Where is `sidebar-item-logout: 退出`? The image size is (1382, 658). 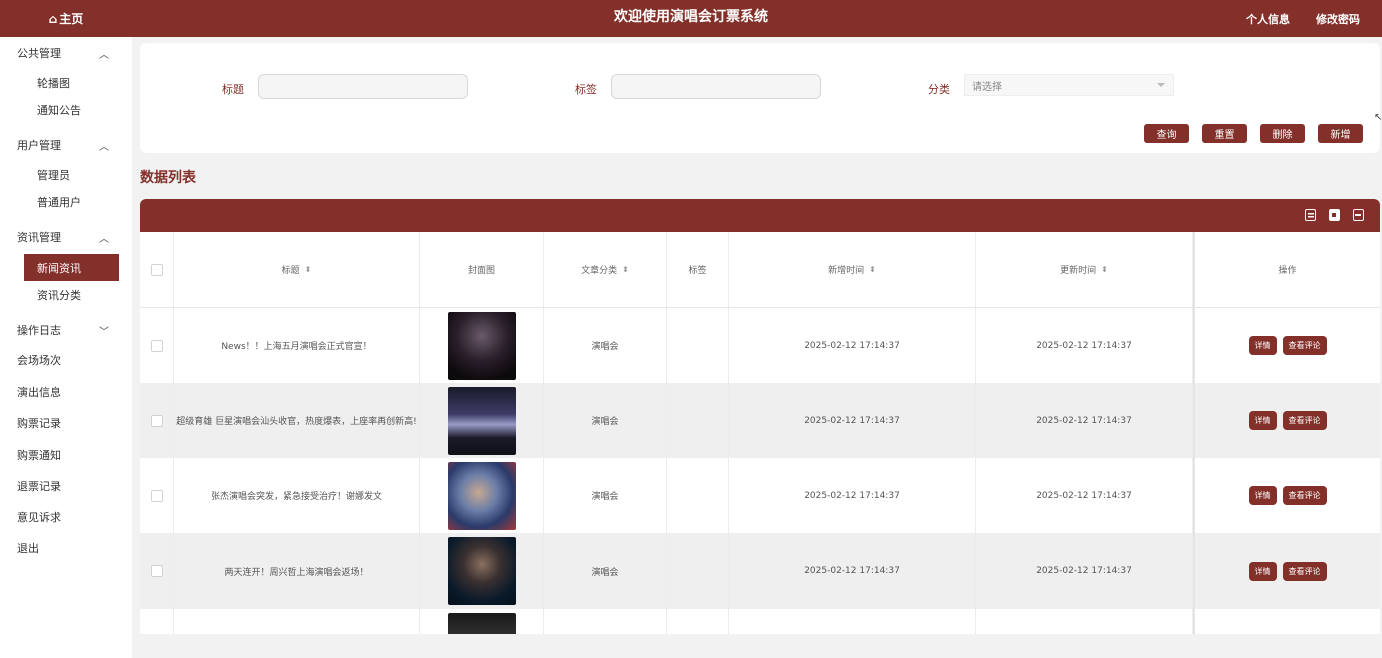 sidebar-item-logout: 退出 is located at coordinates (66, 548).